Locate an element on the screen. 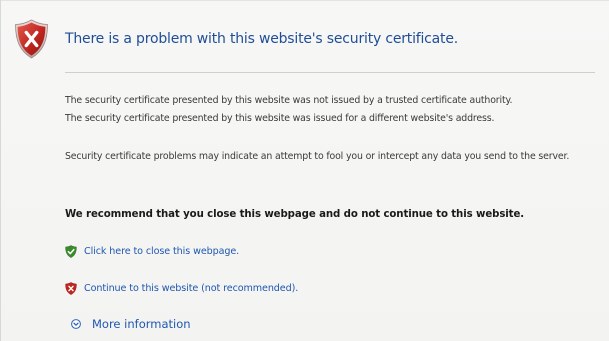 This screenshot has height=341, width=609. more-information-toggle: More information is located at coordinates (131, 324).